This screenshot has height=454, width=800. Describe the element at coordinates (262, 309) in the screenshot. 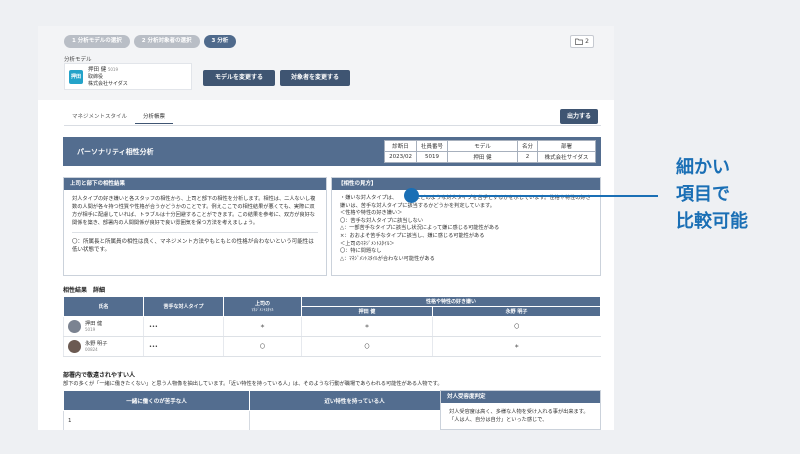

I see `col-boss-line2: ﾏﾈｼﾞﾒﾝﾄｽﾀｲﾙ` at that location.